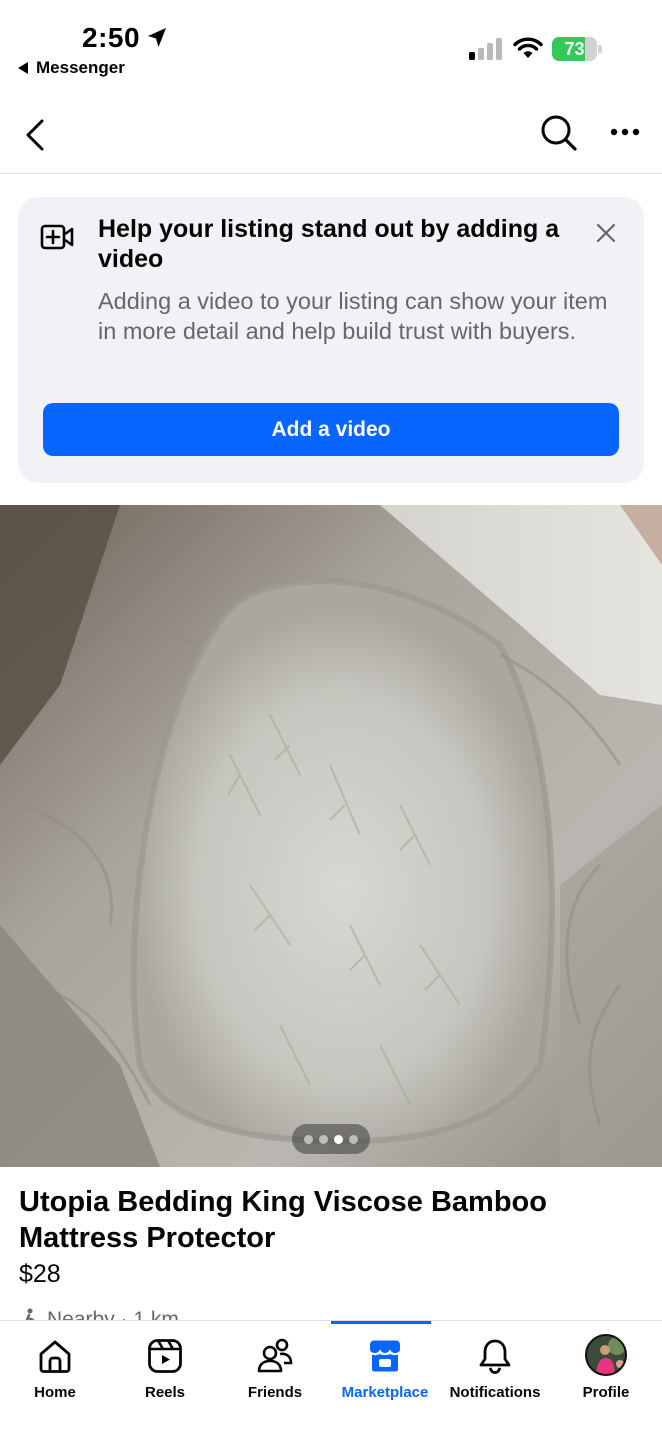 This screenshot has width=662, height=1440. Describe the element at coordinates (331, 429) in the screenshot. I see `add-video-button: Add a video` at that location.